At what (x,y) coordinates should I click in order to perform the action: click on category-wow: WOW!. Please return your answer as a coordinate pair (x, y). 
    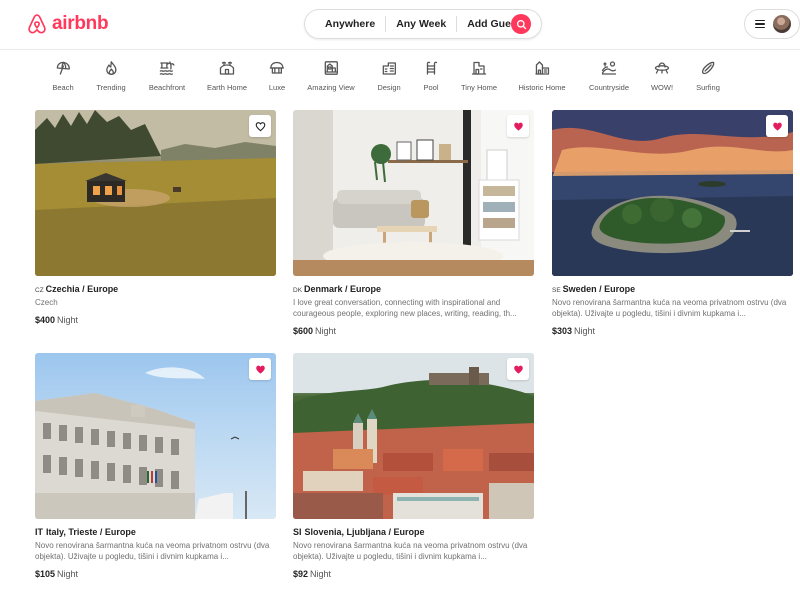
    Looking at the image, I should click on (662, 76).